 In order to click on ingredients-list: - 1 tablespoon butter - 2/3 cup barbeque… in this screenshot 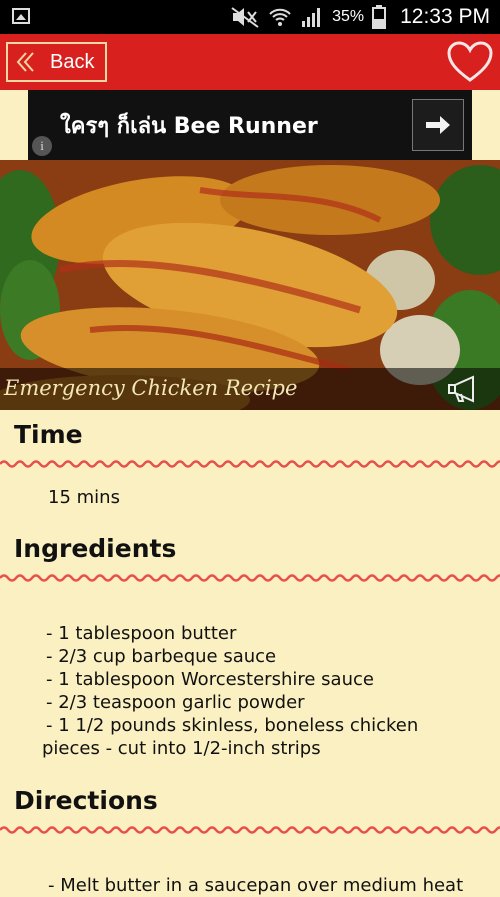, I will do `click(267, 691)`.